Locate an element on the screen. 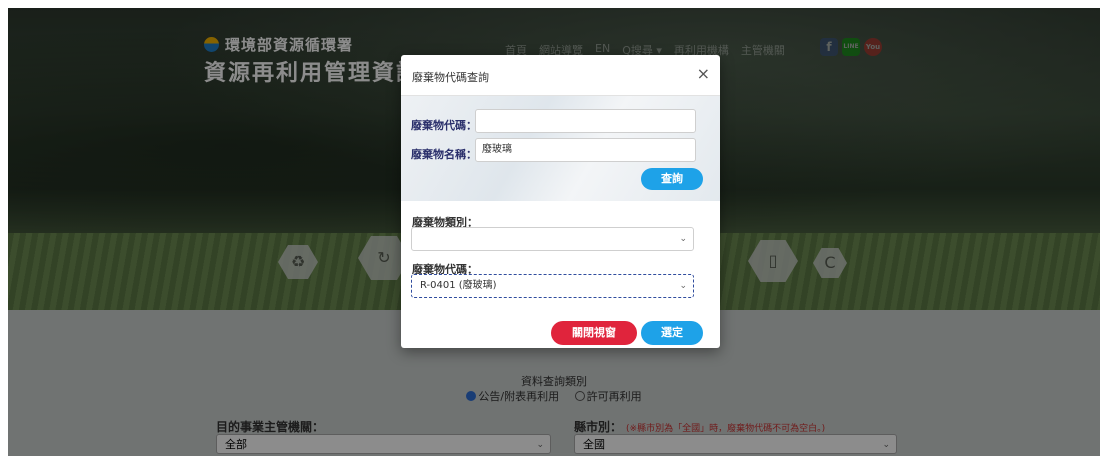  close-dialog-button: 關閉視窗 is located at coordinates (594, 333).